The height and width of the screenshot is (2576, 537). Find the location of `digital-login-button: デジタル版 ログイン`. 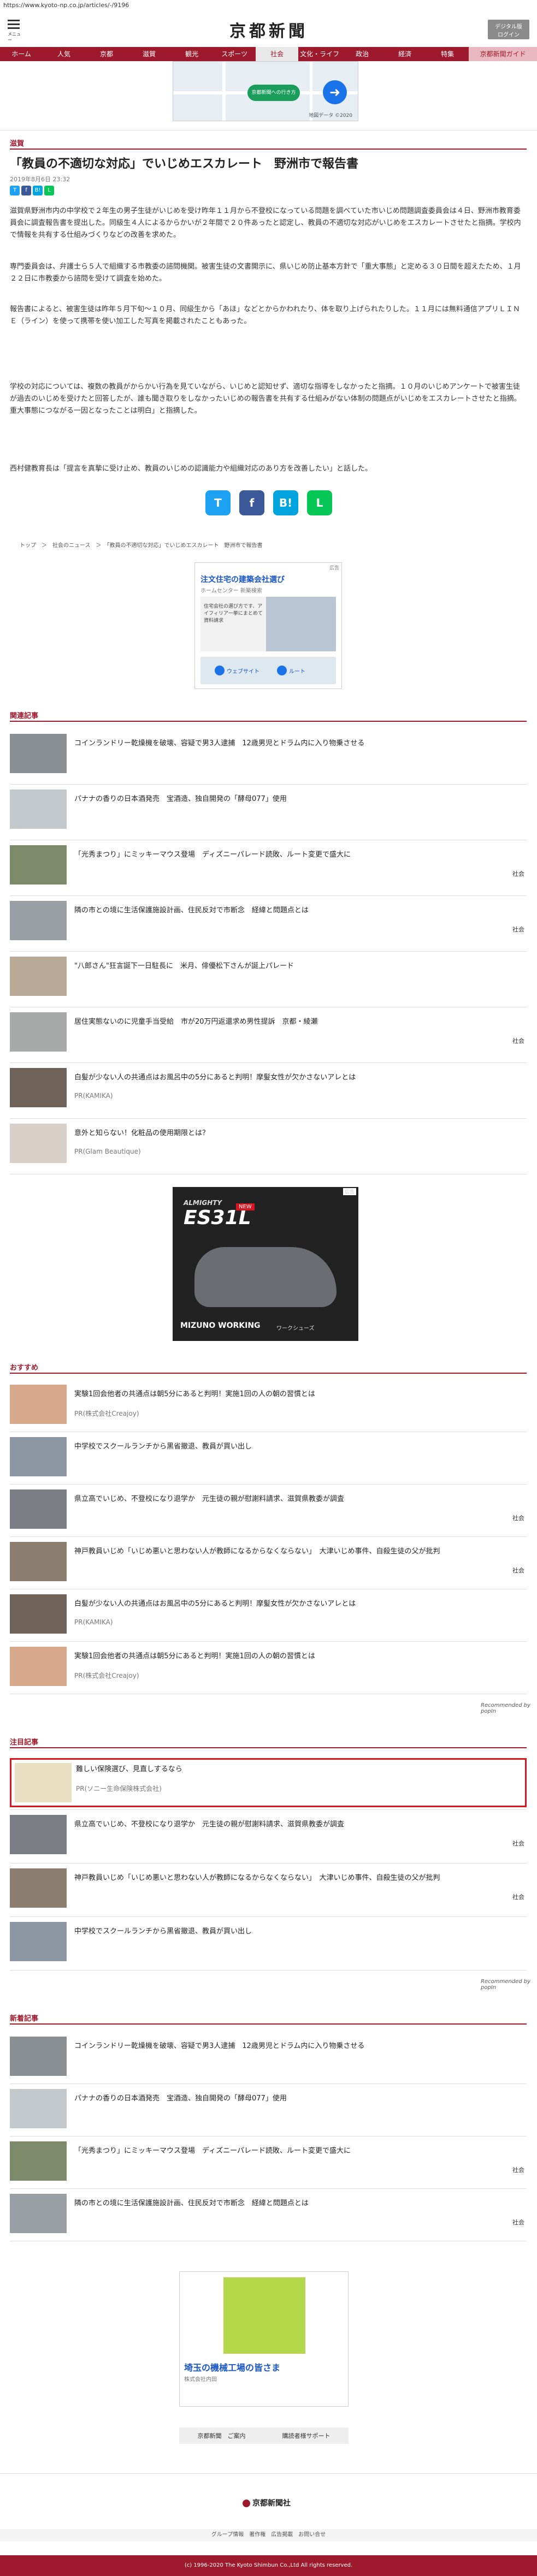

digital-login-button: デジタル版 ログイン is located at coordinates (508, 29).